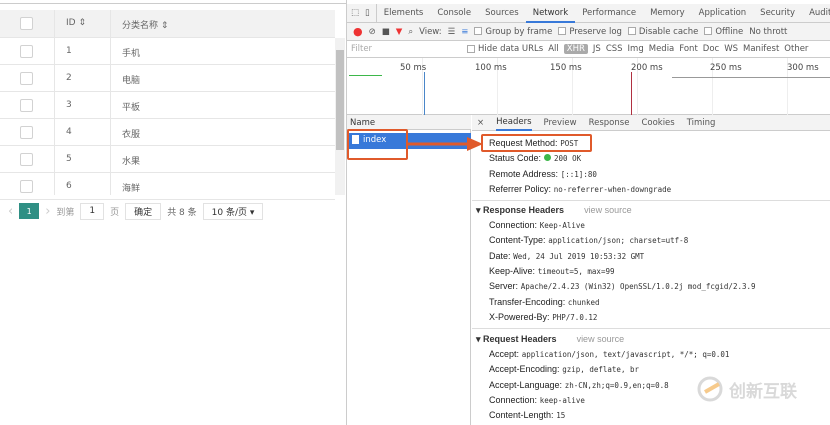  What do you see at coordinates (69, 105) in the screenshot?
I see `cell-id: 3` at bounding box center [69, 105].